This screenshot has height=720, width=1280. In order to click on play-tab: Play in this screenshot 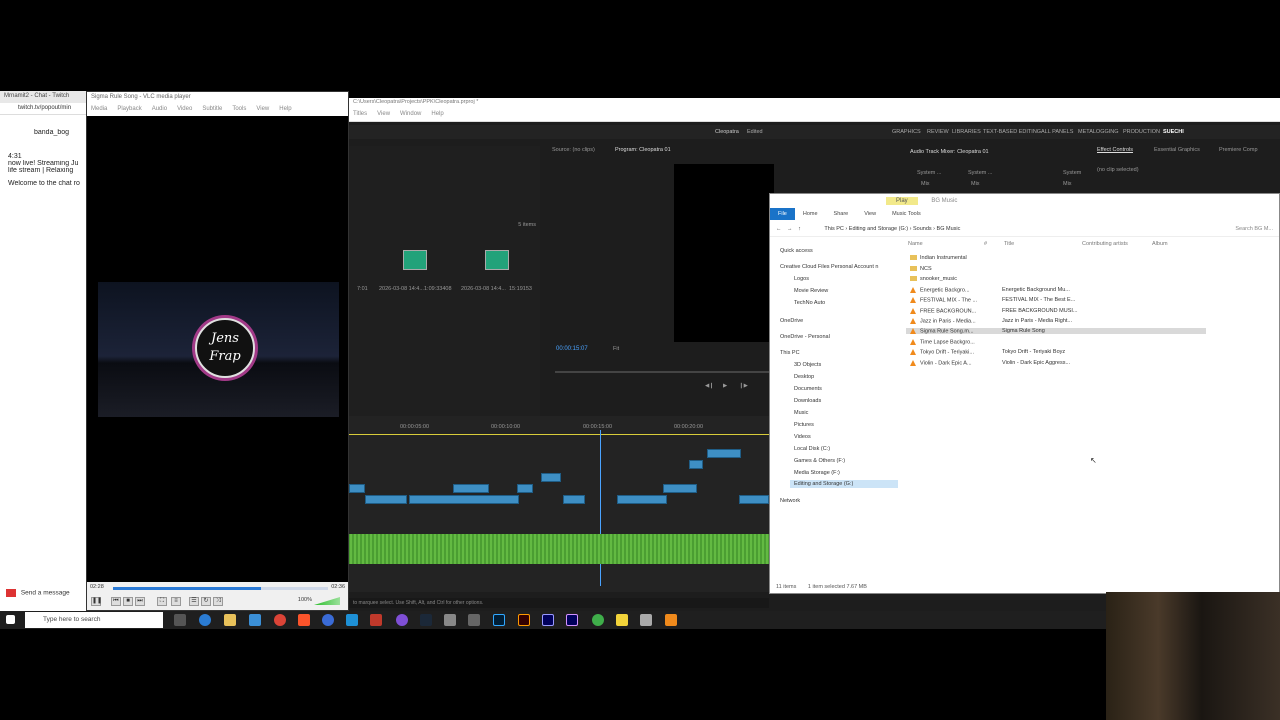, I will do `click(902, 201)`.